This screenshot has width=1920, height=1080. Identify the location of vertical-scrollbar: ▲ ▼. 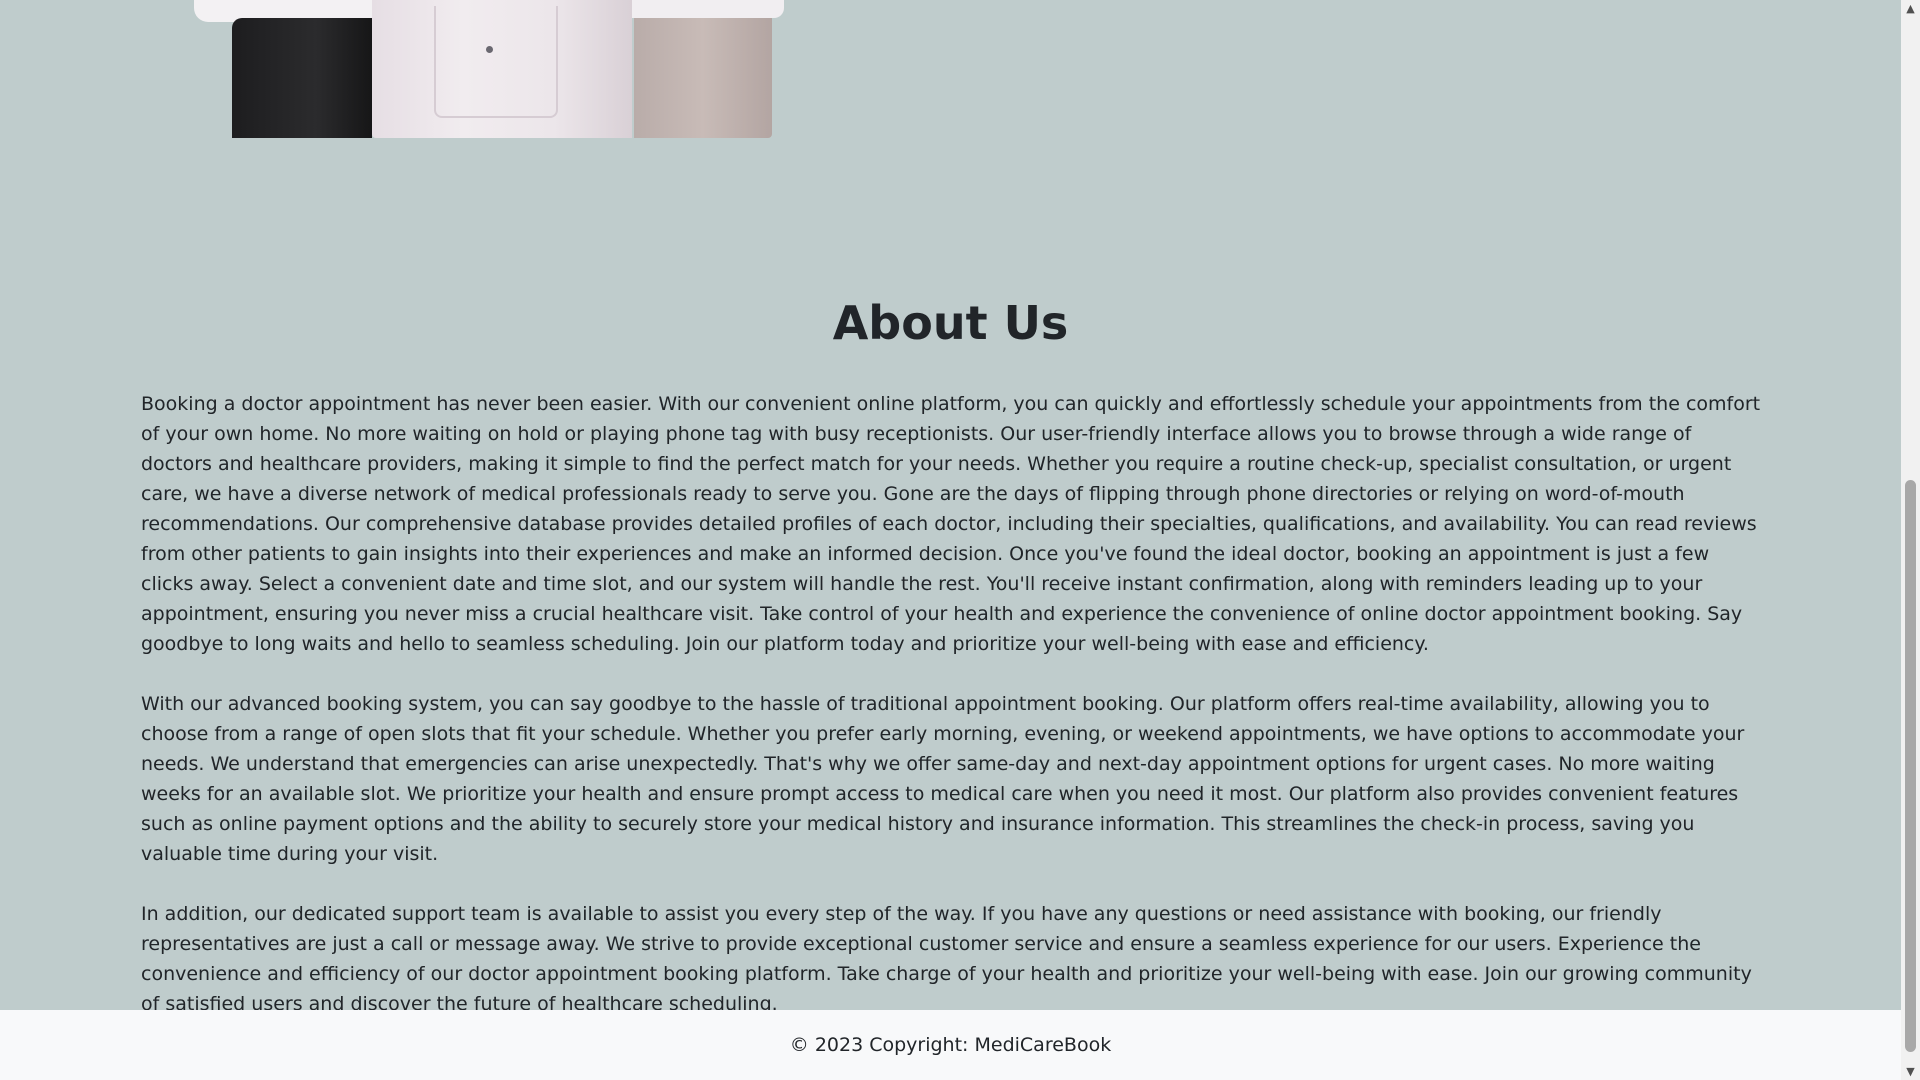
(1910, 540).